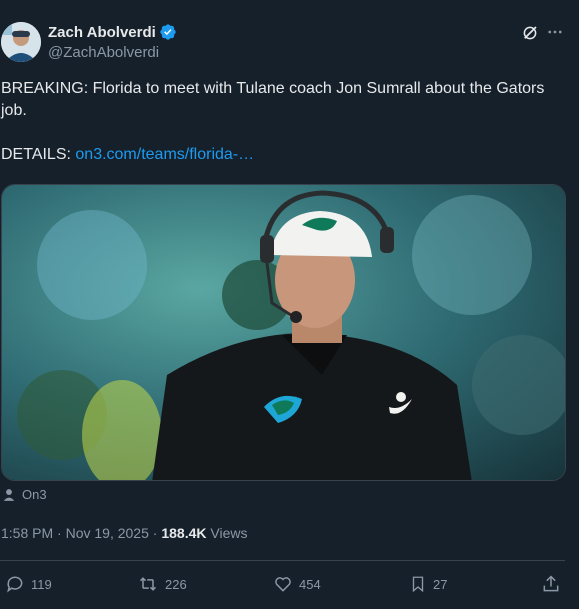 This screenshot has height=609, width=579. I want to click on action-bar: 119 226 454 27, so click(289, 585).